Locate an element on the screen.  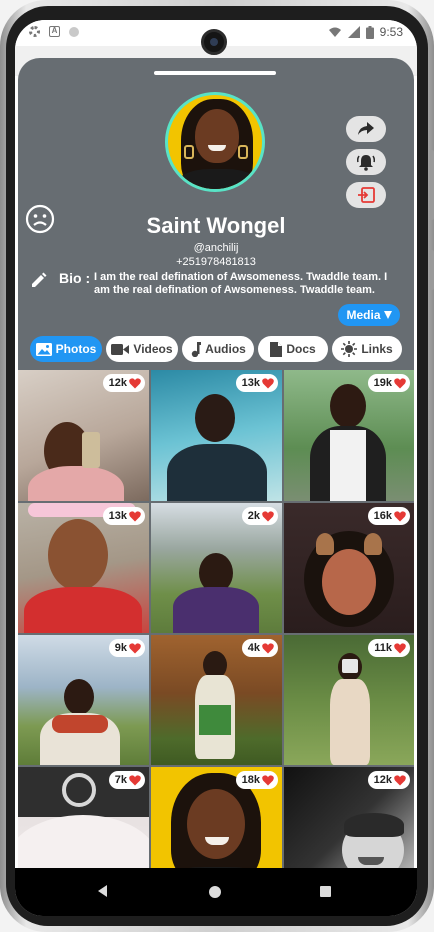
photo-tile: 19k is located at coordinates (349, 435).